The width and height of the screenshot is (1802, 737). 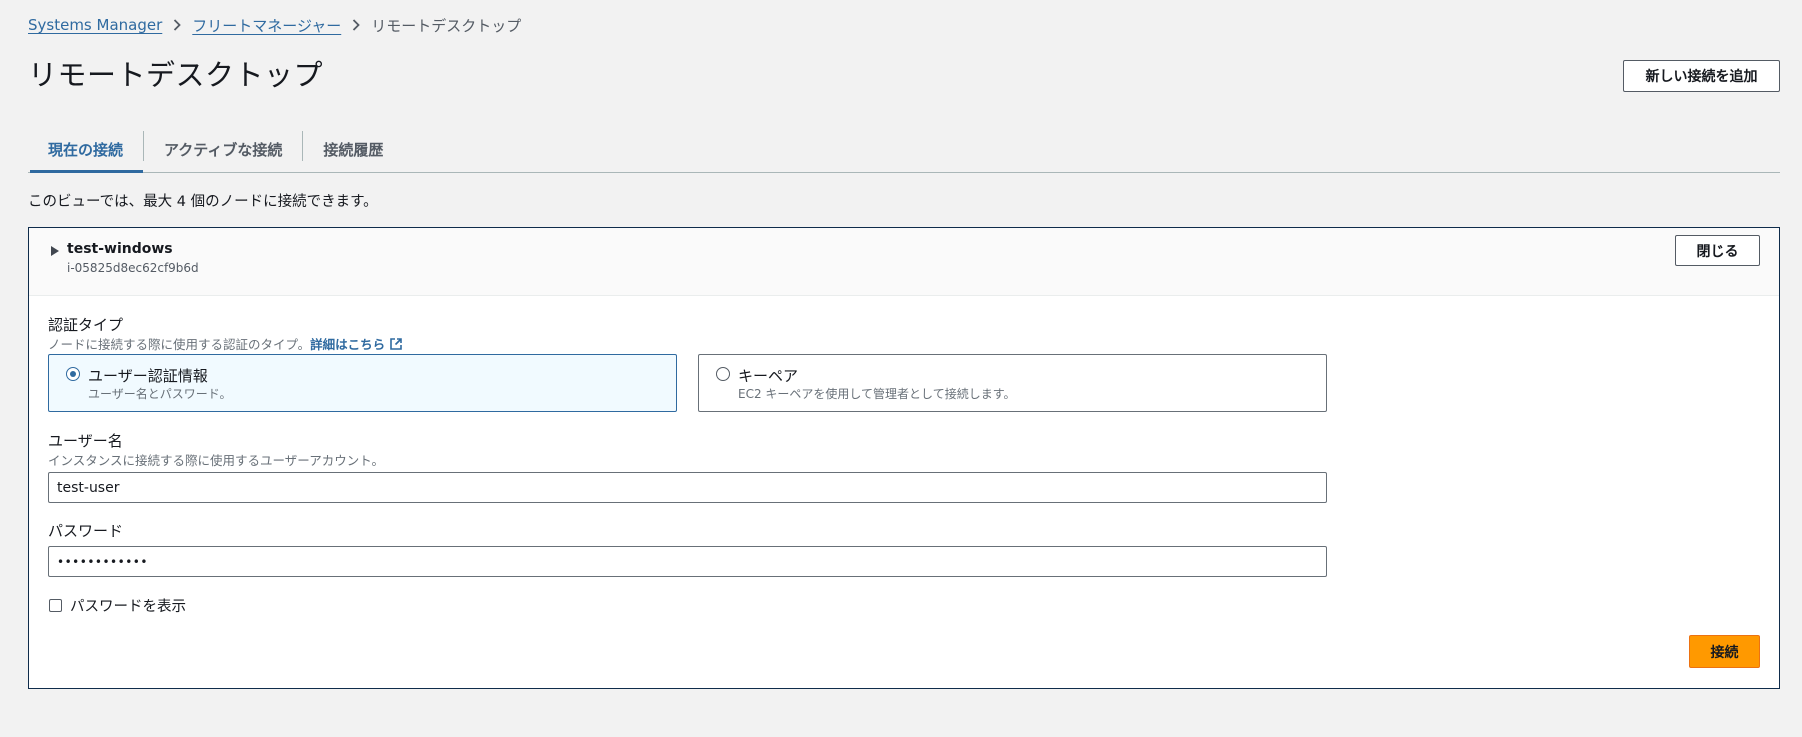 I want to click on learn-more-link: 詳細はこちら, so click(x=356, y=344).